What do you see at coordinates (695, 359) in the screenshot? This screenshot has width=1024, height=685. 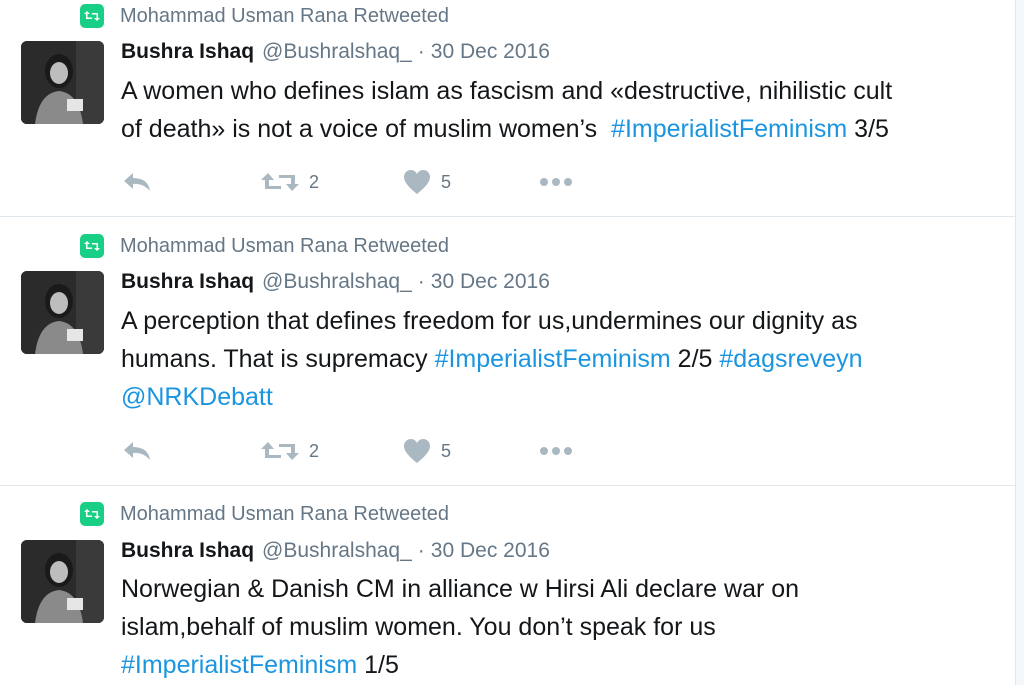 I see `tweet-text-segment: 2/5` at bounding box center [695, 359].